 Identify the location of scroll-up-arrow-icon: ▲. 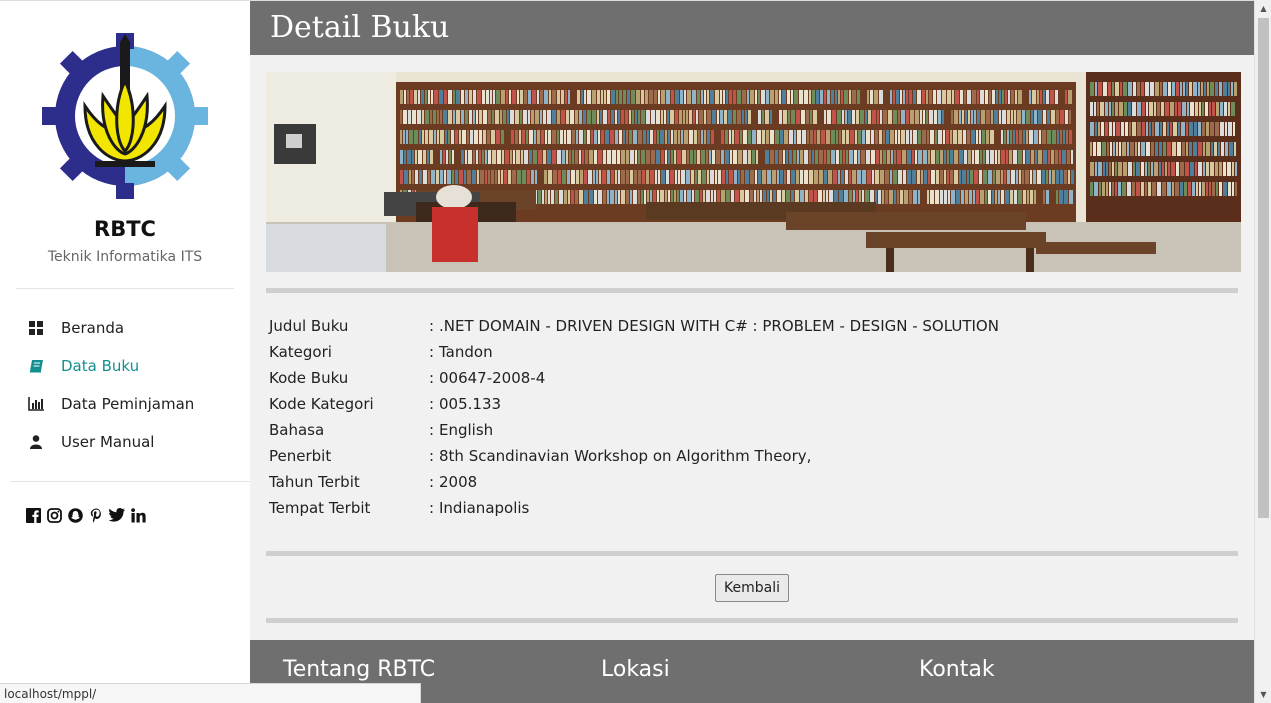
(1263, 8).